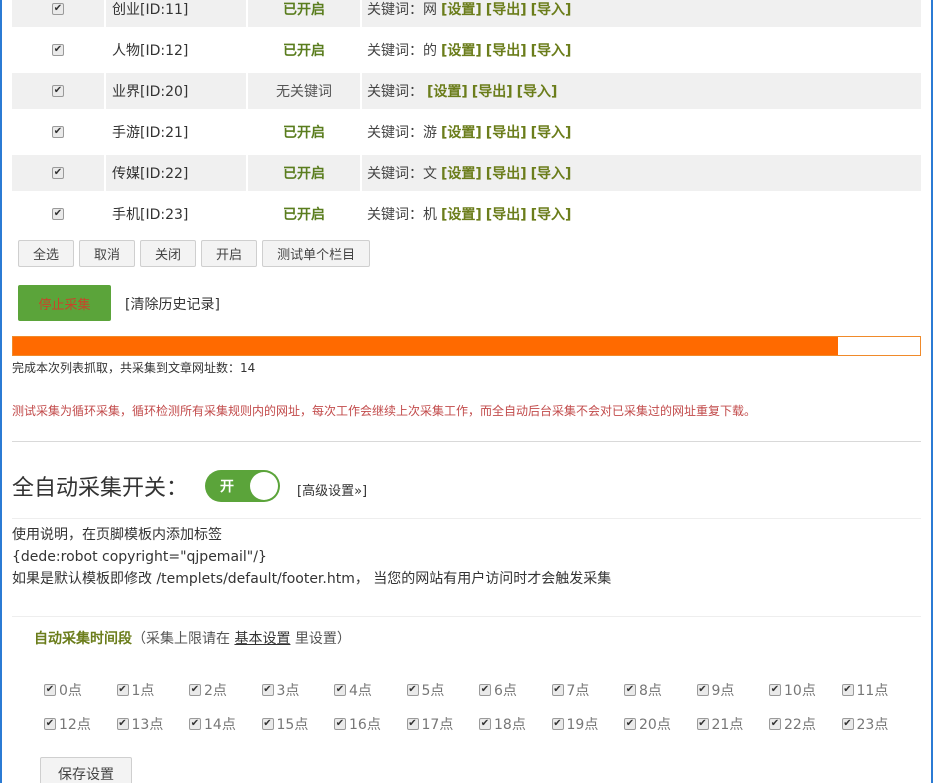 This screenshot has width=933, height=783. Describe the element at coordinates (878, 690) in the screenshot. I see `hour-checkbox-item: ✔ 11点` at that location.